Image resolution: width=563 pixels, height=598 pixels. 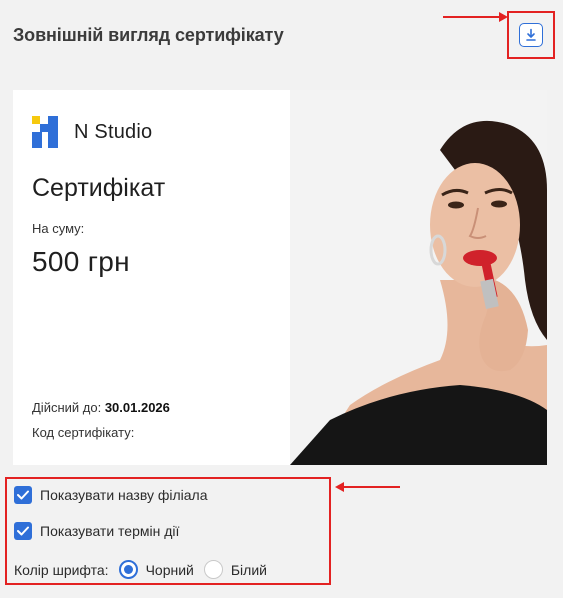 I want to click on n-studio-logo-icon, so click(x=45, y=132).